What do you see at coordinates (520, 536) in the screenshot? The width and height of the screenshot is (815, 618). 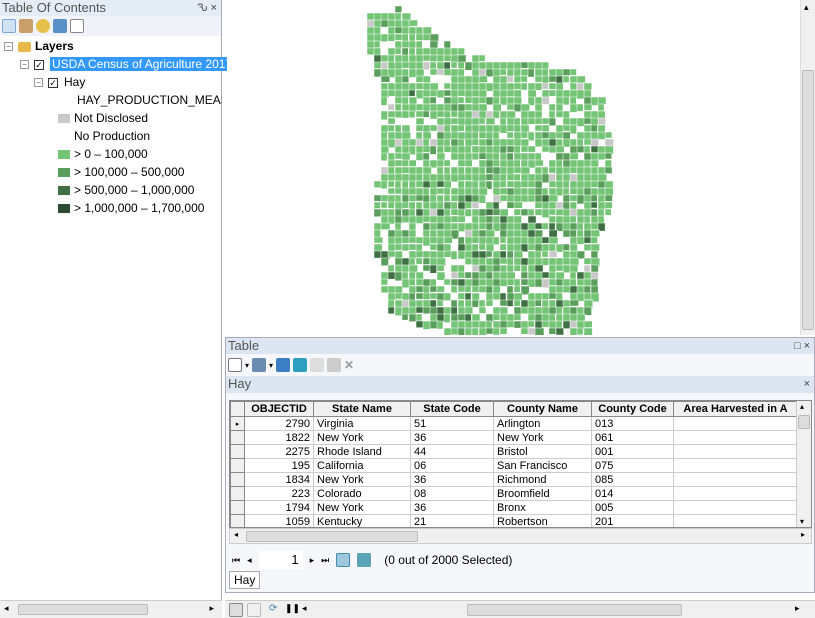 I see `table-horizontal-scrollbar: ◂ ▸` at bounding box center [520, 536].